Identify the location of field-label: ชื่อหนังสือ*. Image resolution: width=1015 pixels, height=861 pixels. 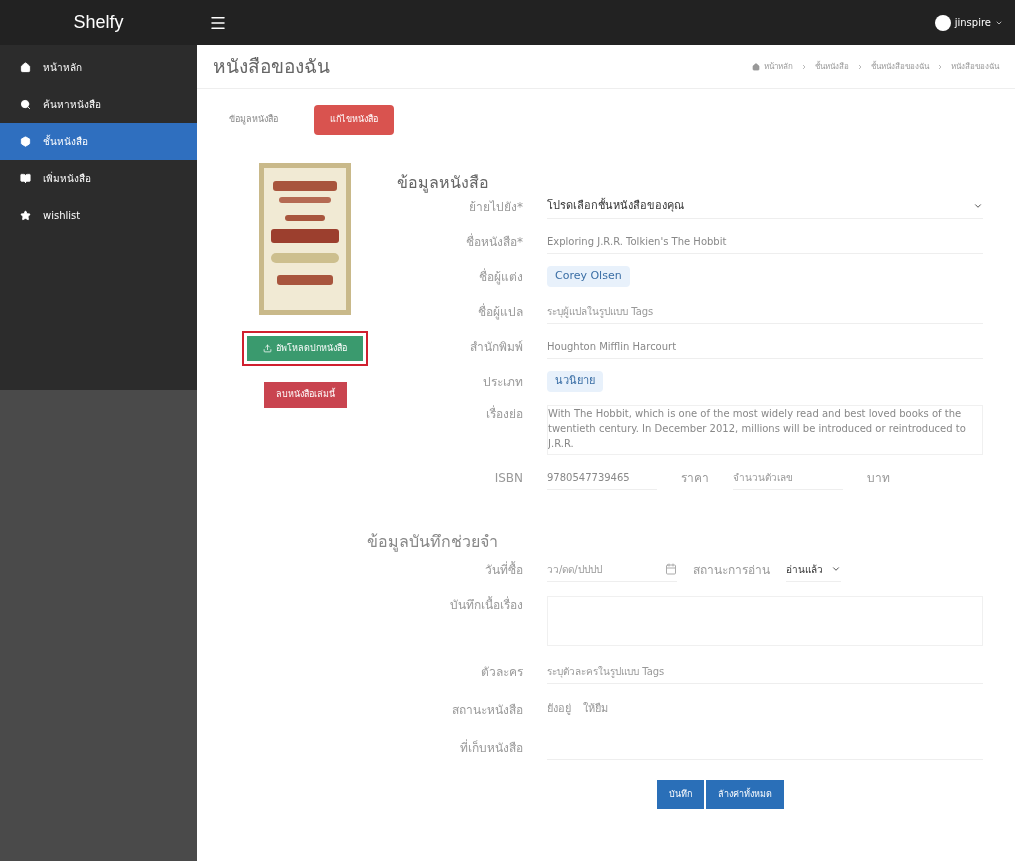
(494, 241).